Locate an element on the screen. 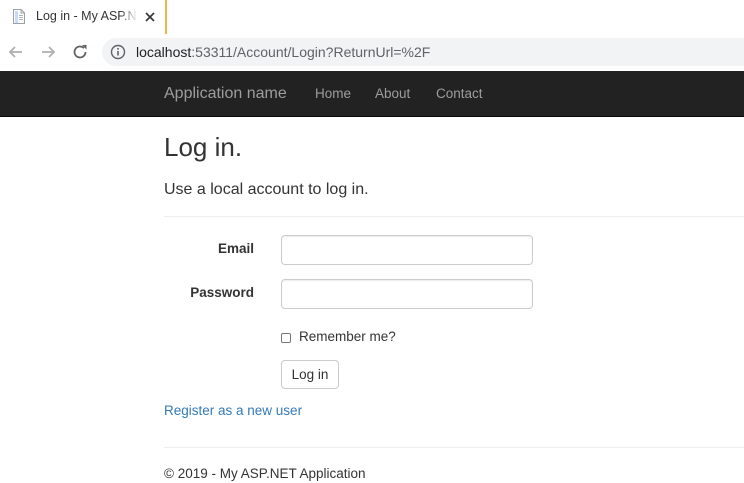 The width and height of the screenshot is (744, 483). nav-home-link: Home is located at coordinates (333, 94).